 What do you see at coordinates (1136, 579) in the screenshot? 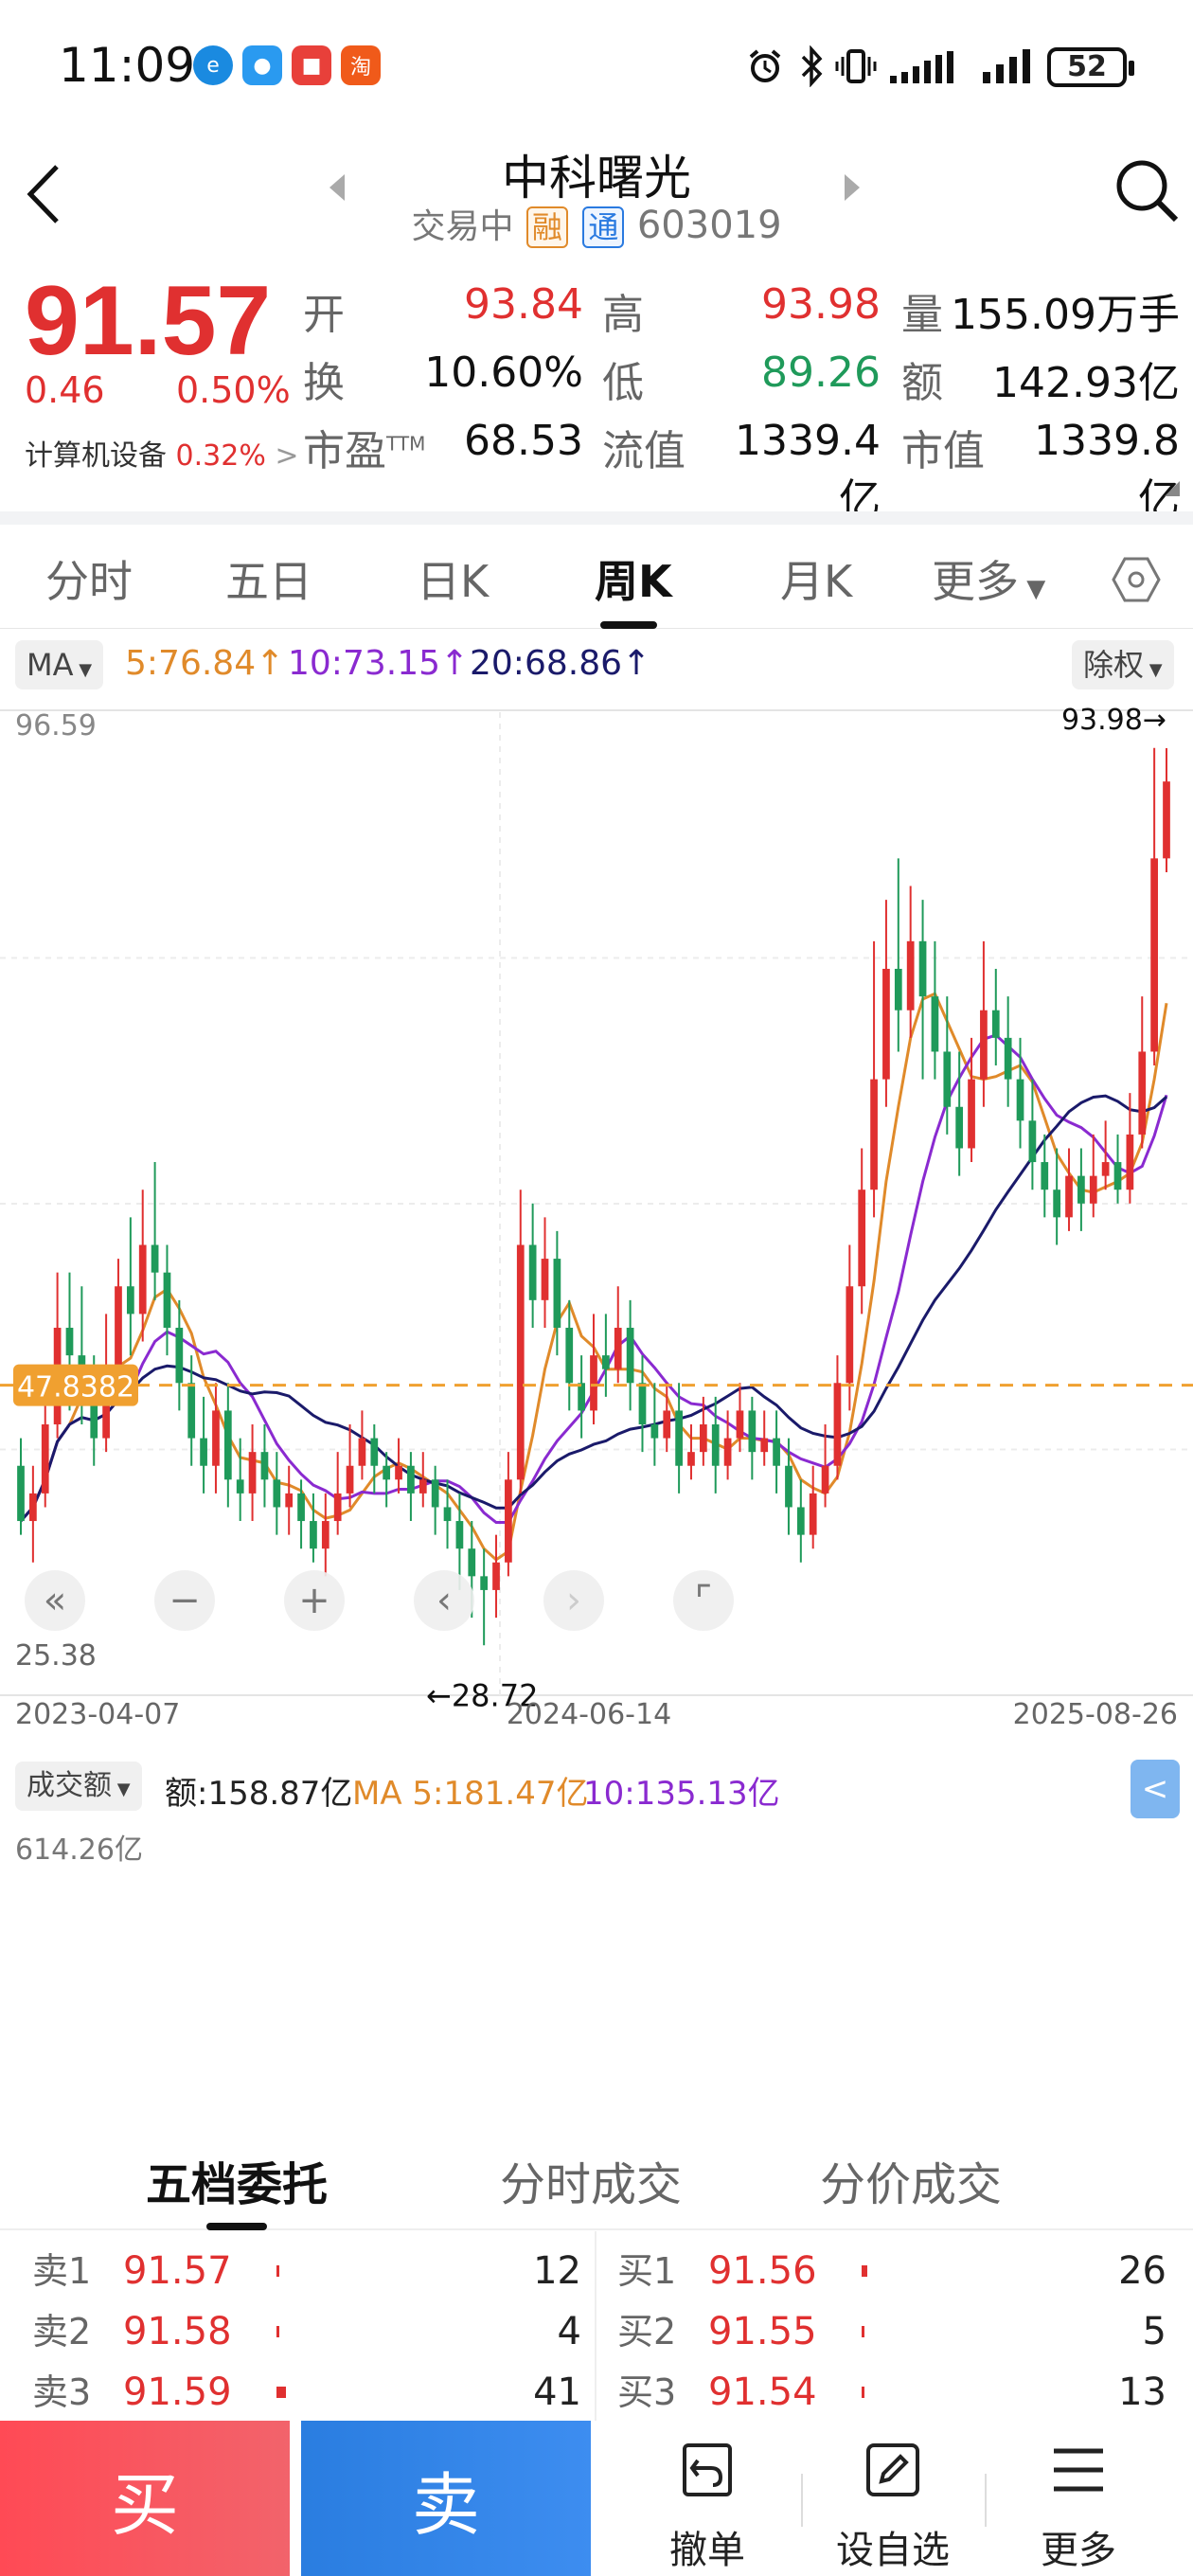
I see `settings-hexagon-icon` at bounding box center [1136, 579].